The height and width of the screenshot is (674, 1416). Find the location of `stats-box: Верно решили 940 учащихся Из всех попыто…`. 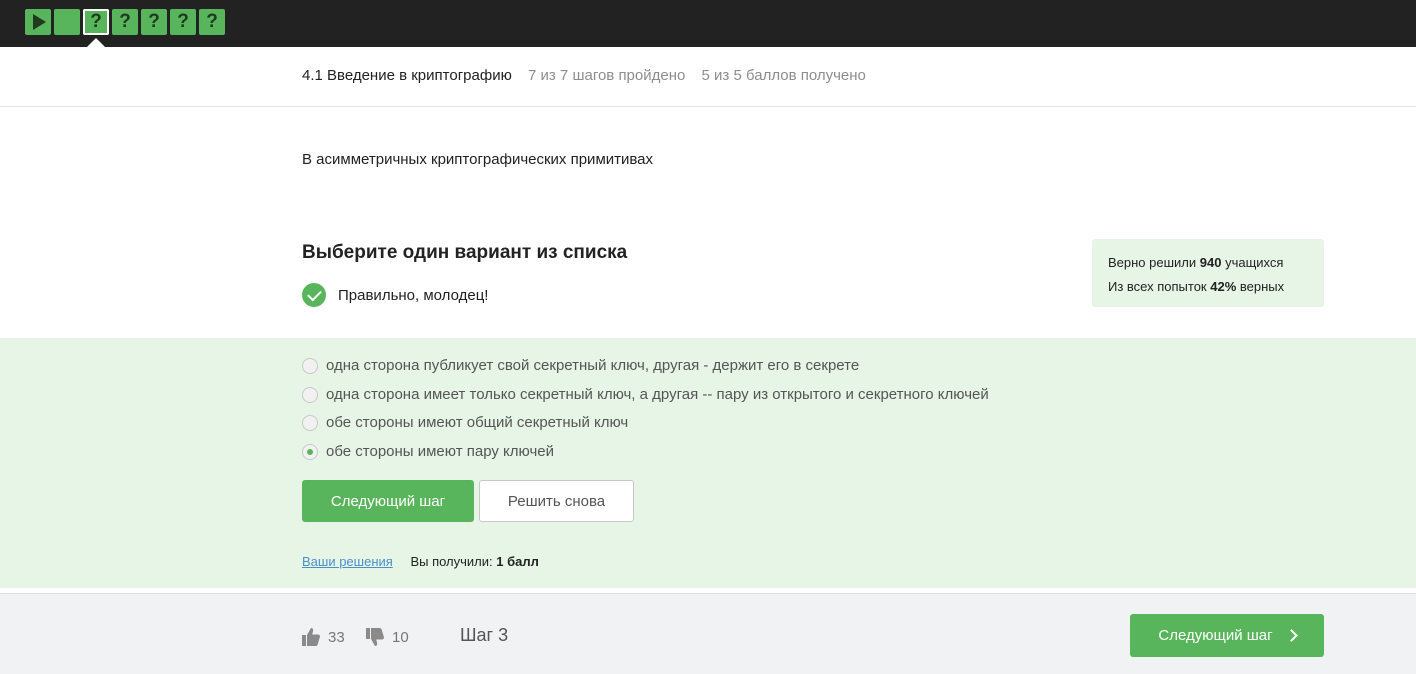

stats-box: Верно решили 940 учащихся Из всех попыто… is located at coordinates (1208, 273).